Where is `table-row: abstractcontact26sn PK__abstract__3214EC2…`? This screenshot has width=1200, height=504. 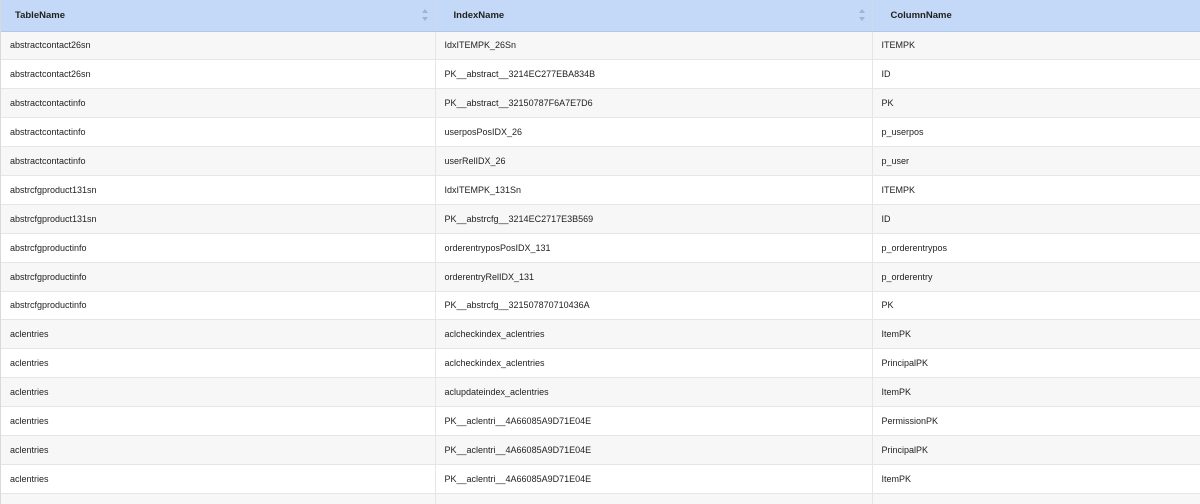 table-row: abstractcontact26sn PK__abstract__3214EC2… is located at coordinates (600, 74).